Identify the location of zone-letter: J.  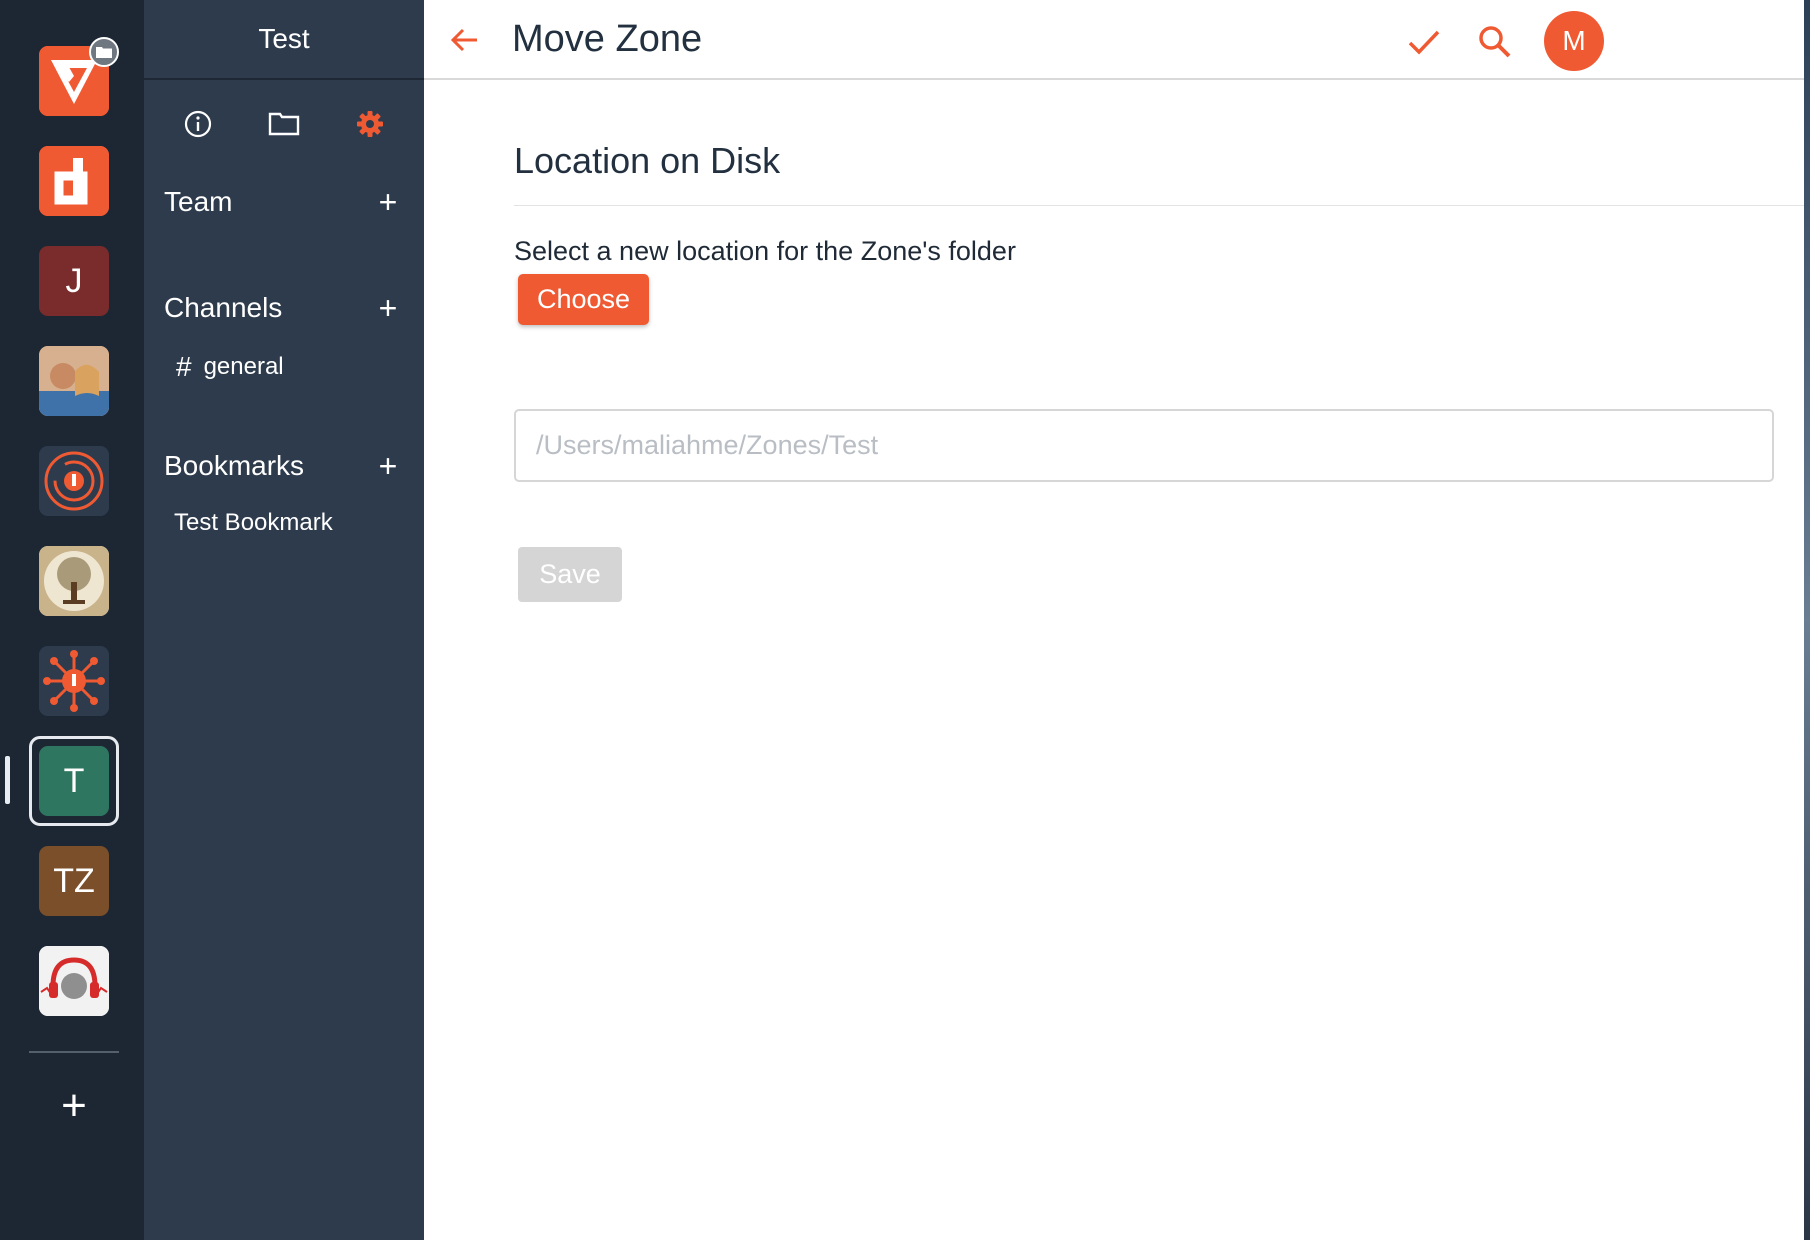
(74, 280).